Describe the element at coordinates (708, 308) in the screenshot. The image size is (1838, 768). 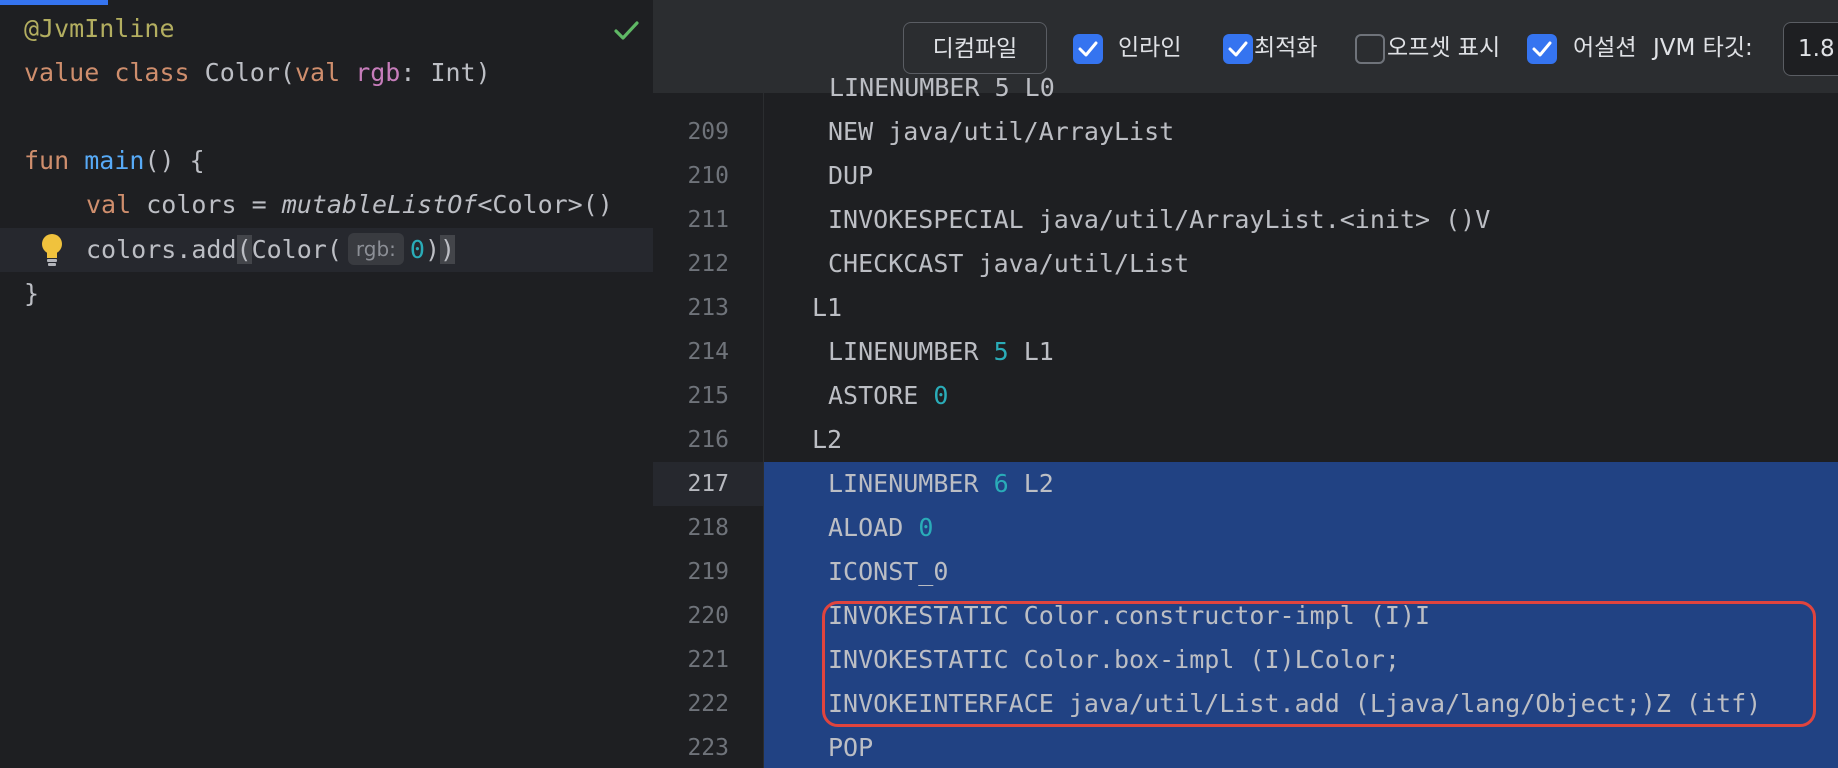
I see `line-number: 213` at that location.